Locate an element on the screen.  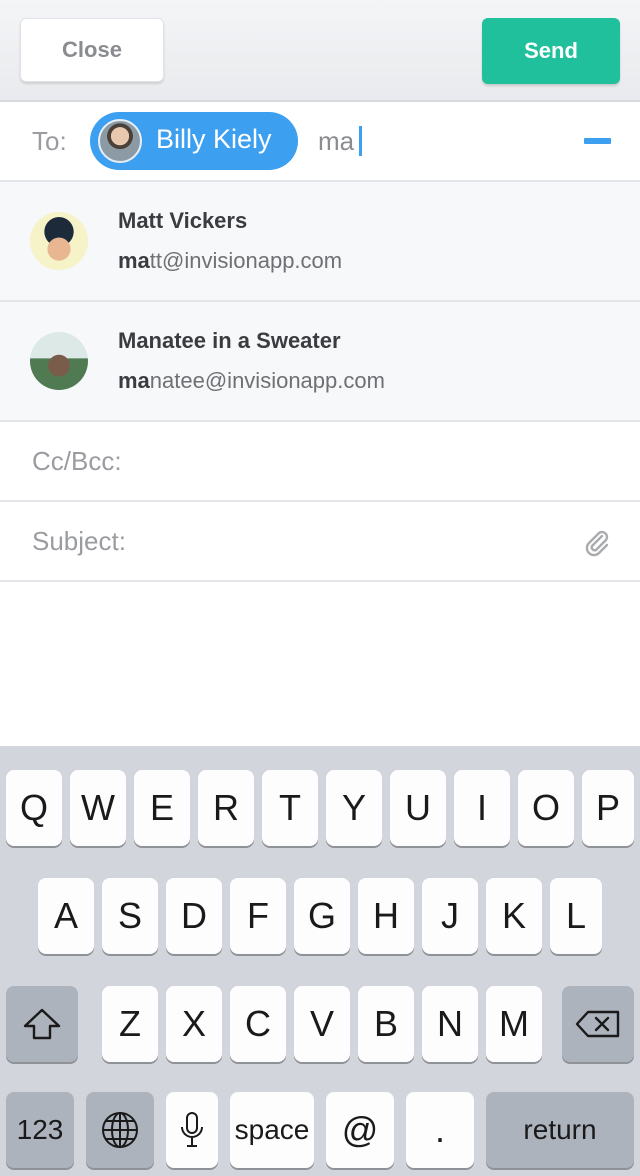
manatee-avatar is located at coordinates (59, 361).